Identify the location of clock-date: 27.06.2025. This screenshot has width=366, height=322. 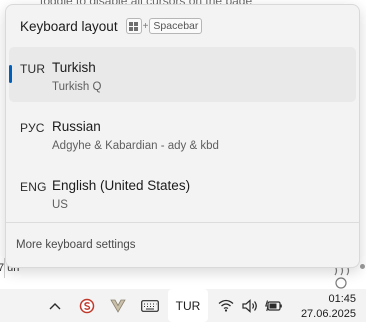
(328, 314).